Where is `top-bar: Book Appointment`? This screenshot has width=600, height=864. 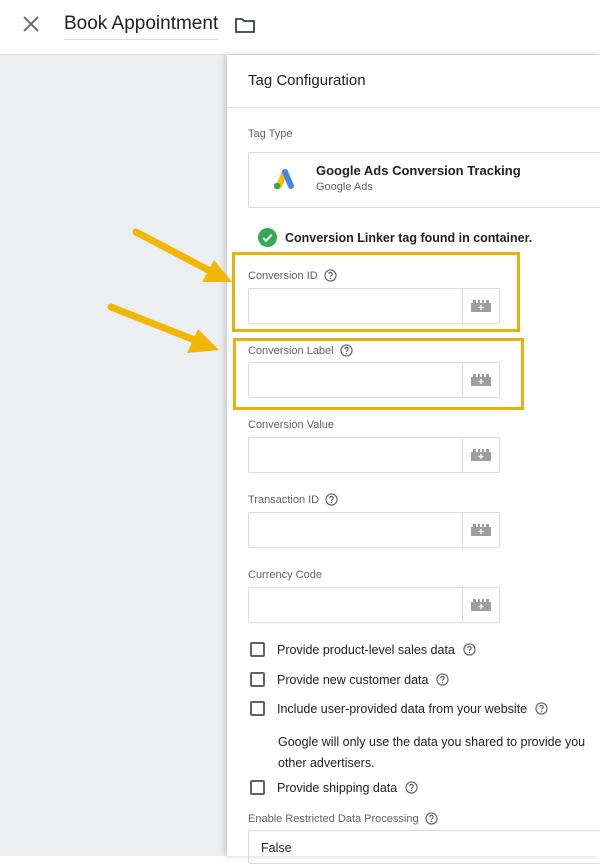
top-bar: Book Appointment is located at coordinates (300, 27).